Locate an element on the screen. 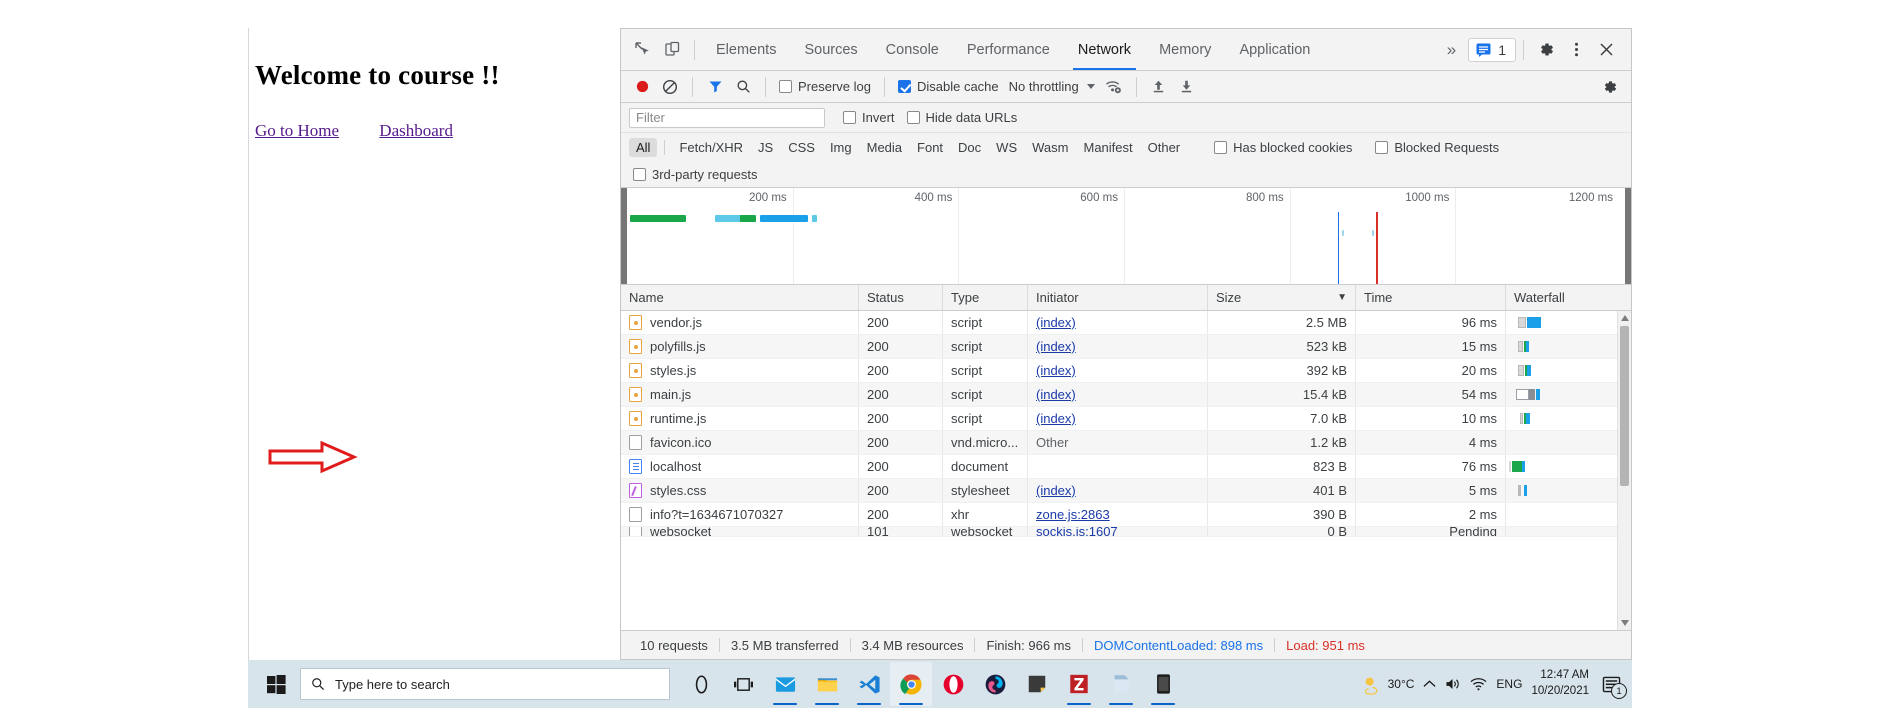 This screenshot has height=724, width=1880. requests-table-scrollbar is located at coordinates (1624, 470).